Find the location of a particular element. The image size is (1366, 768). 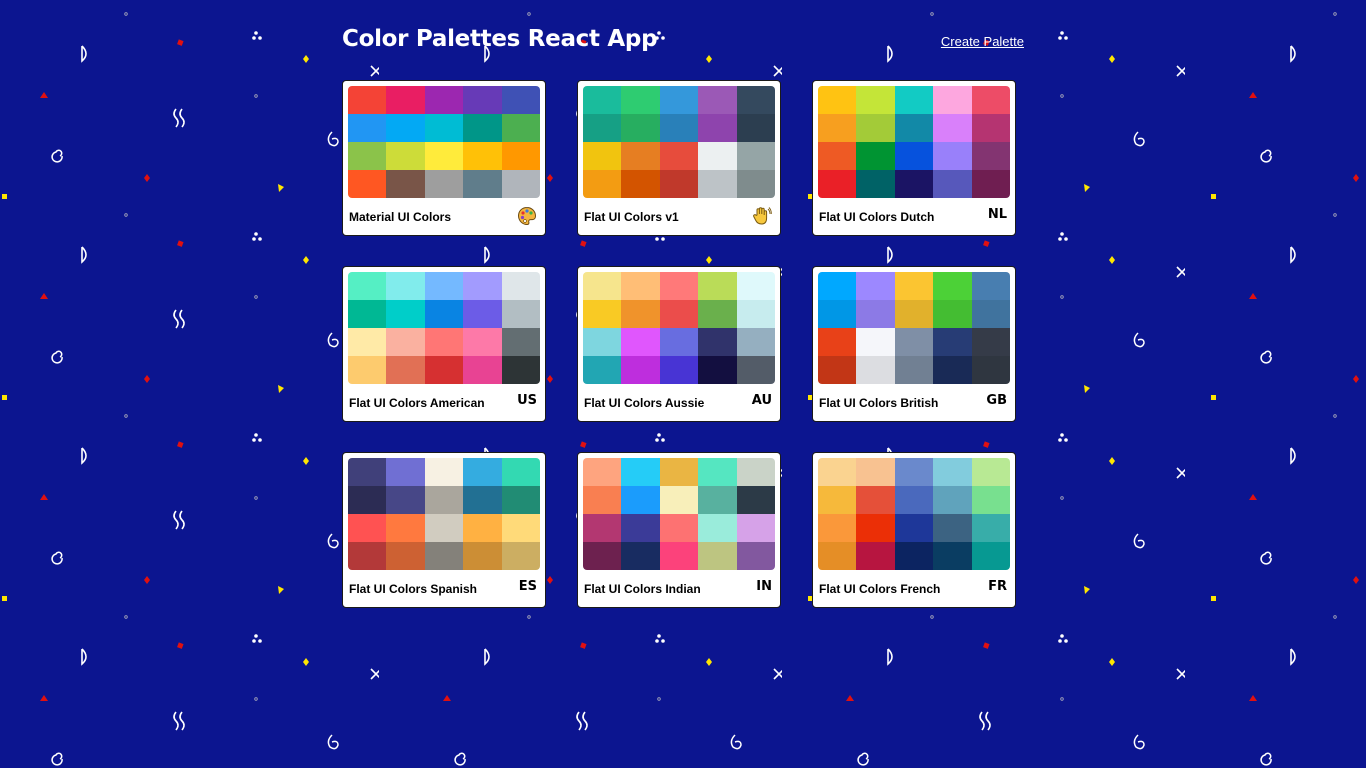

app-header: Color Palettes React App Create Palette is located at coordinates (684, 43).